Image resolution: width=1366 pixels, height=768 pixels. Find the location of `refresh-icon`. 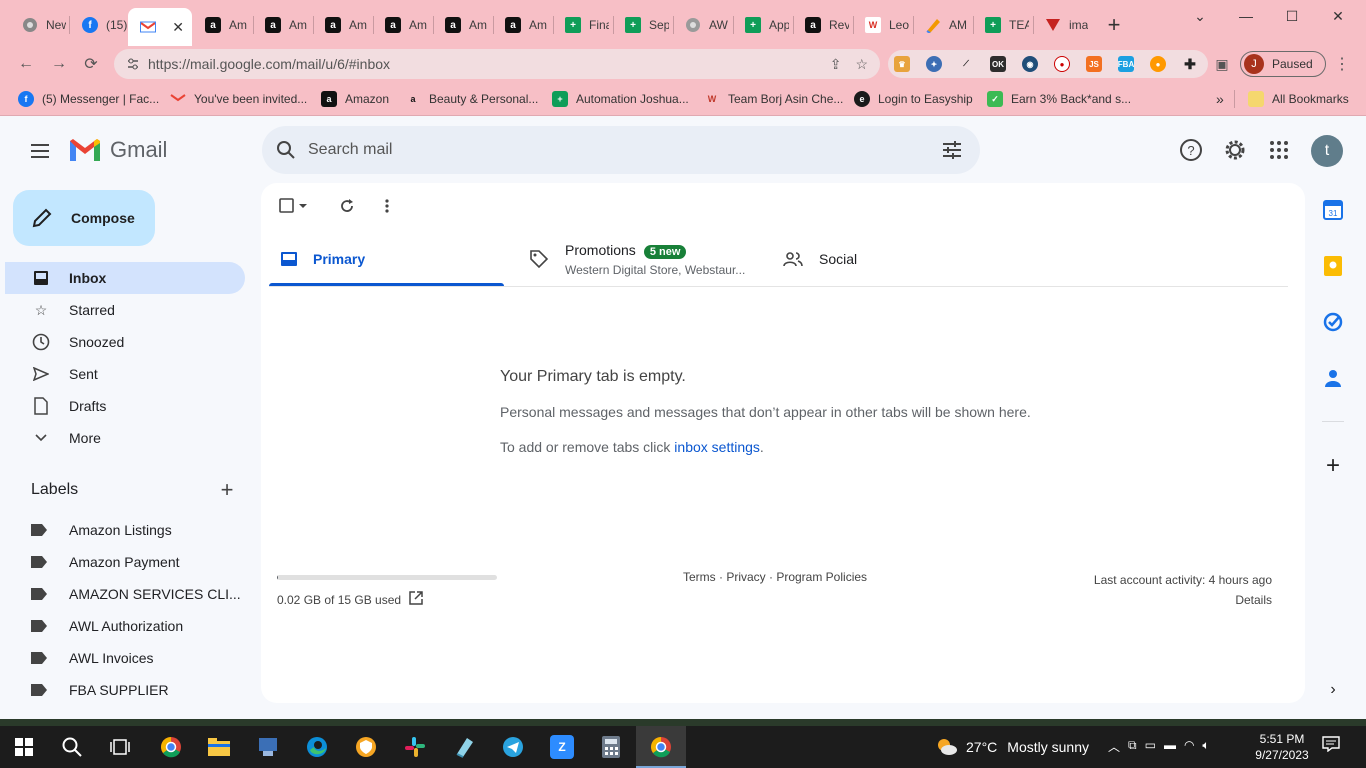

refresh-icon is located at coordinates (347, 206).